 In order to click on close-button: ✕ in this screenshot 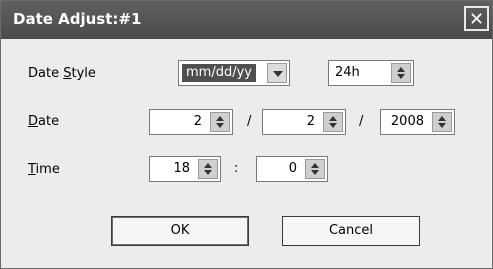, I will do `click(476, 18)`.